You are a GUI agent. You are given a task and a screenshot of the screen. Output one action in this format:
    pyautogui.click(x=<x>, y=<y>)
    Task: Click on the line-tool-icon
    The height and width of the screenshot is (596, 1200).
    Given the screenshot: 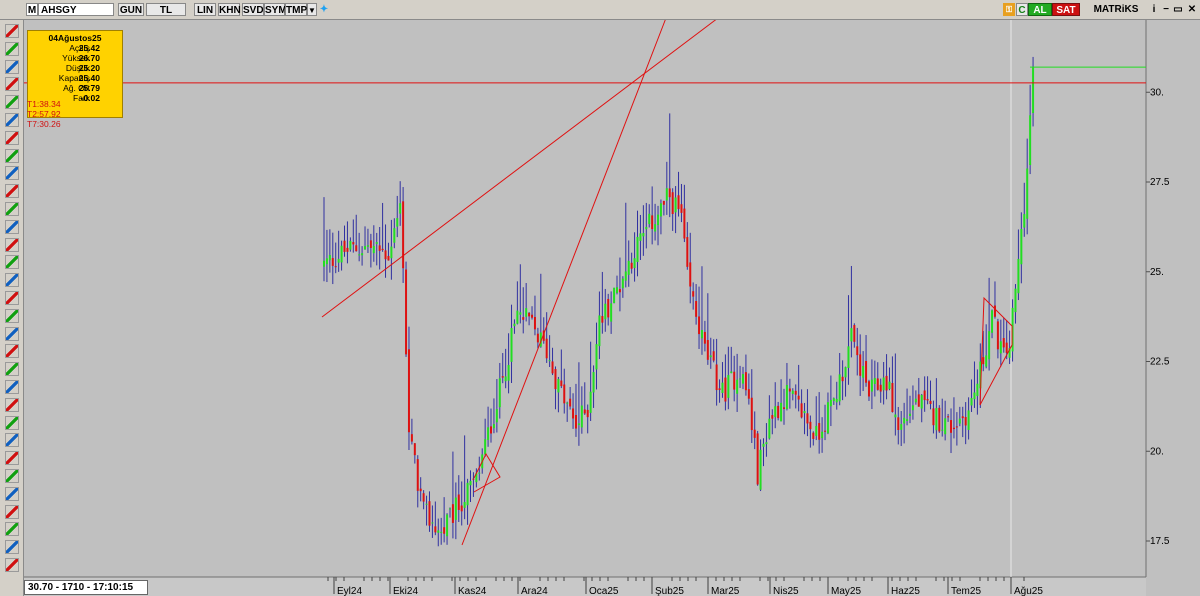 What is the action you would take?
    pyautogui.click(x=12, y=66)
    